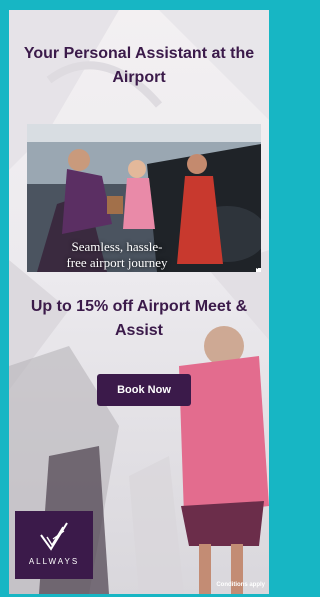 The image size is (320, 597). What do you see at coordinates (117, 254) in the screenshot?
I see `video-caption: Seamless, hassle-free airport journey` at bounding box center [117, 254].